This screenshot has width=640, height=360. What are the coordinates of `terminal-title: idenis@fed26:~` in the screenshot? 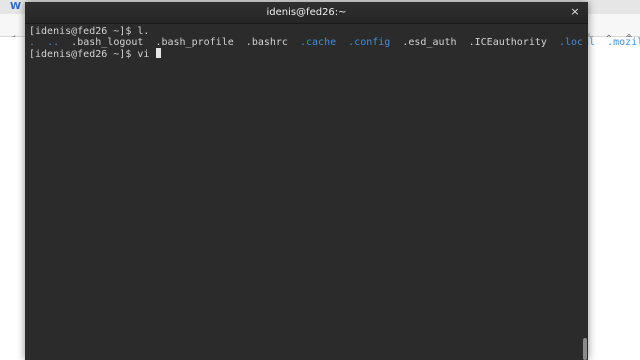 It's located at (306, 12).